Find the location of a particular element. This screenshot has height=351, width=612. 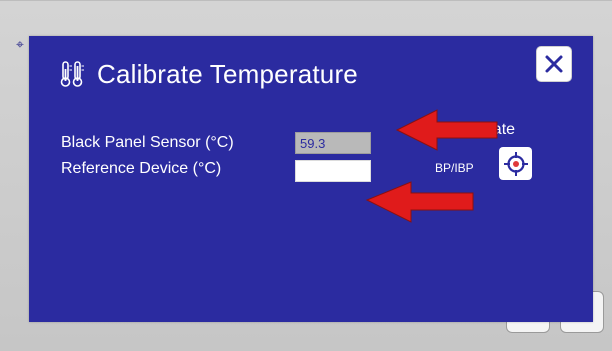

thermometer-icon is located at coordinates (72, 74).